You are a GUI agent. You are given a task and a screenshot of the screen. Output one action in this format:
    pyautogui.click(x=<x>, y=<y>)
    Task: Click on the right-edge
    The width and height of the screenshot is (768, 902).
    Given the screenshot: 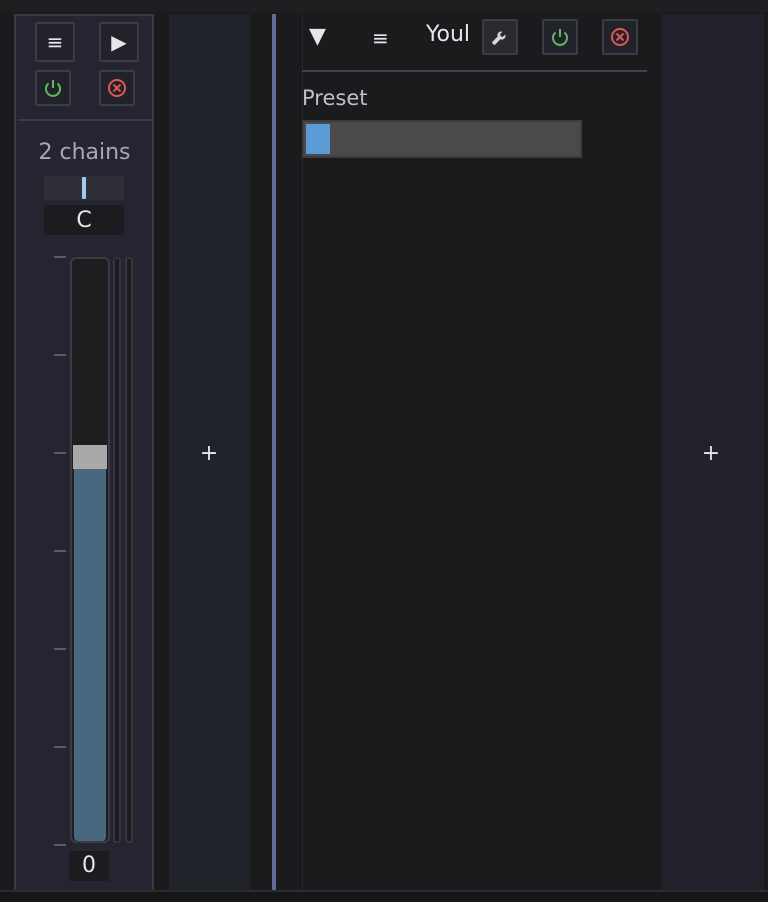 What is the action you would take?
    pyautogui.click(x=766, y=452)
    